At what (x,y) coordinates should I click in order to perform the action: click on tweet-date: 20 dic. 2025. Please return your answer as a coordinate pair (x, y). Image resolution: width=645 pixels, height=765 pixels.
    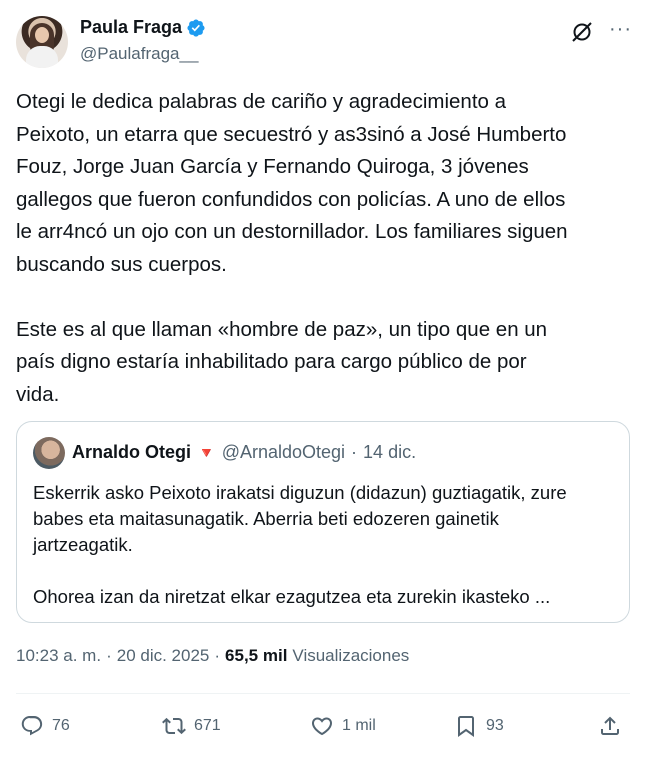
    Looking at the image, I should click on (163, 656).